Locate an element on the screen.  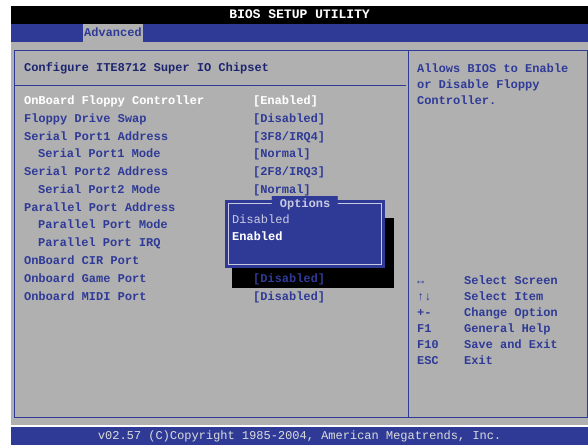
setting-label: Parallel Port Mode is located at coordinates (103, 225).